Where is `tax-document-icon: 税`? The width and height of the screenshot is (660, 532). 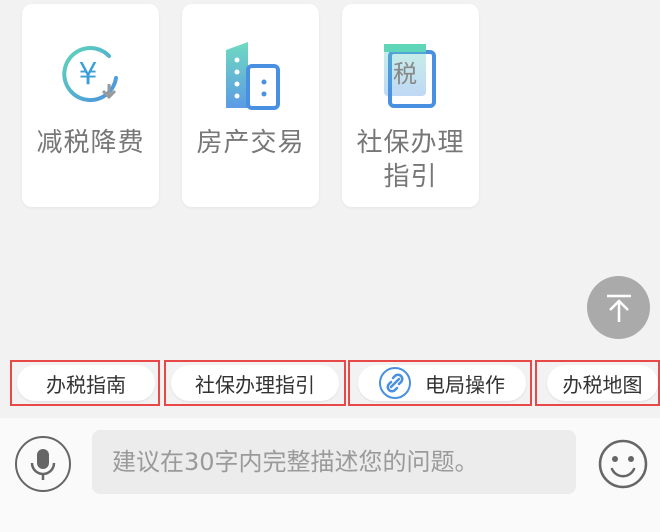 tax-document-icon: 税 is located at coordinates (411, 75).